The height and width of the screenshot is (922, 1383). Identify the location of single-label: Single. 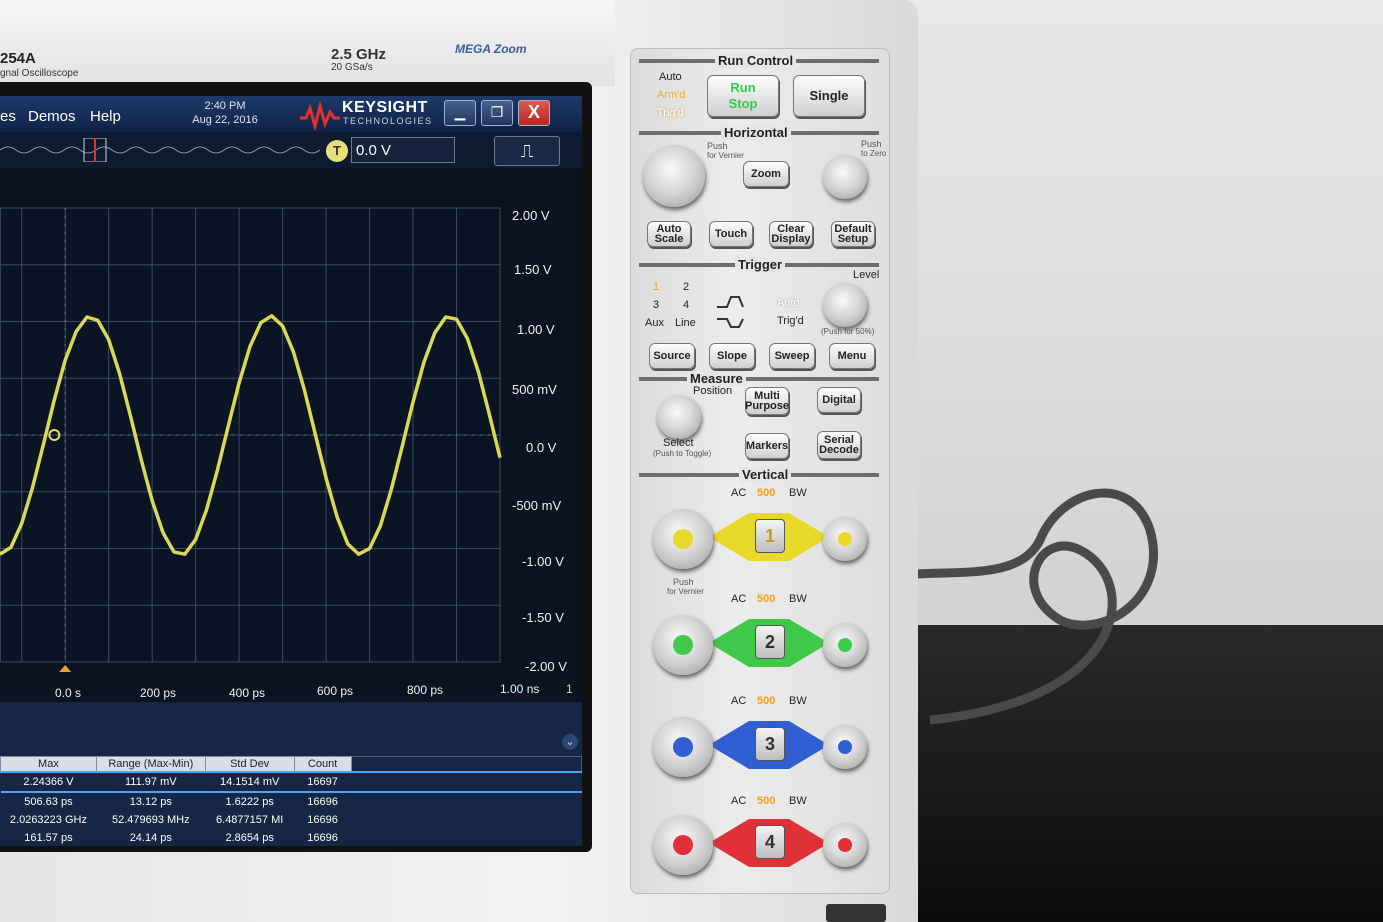
(829, 95).